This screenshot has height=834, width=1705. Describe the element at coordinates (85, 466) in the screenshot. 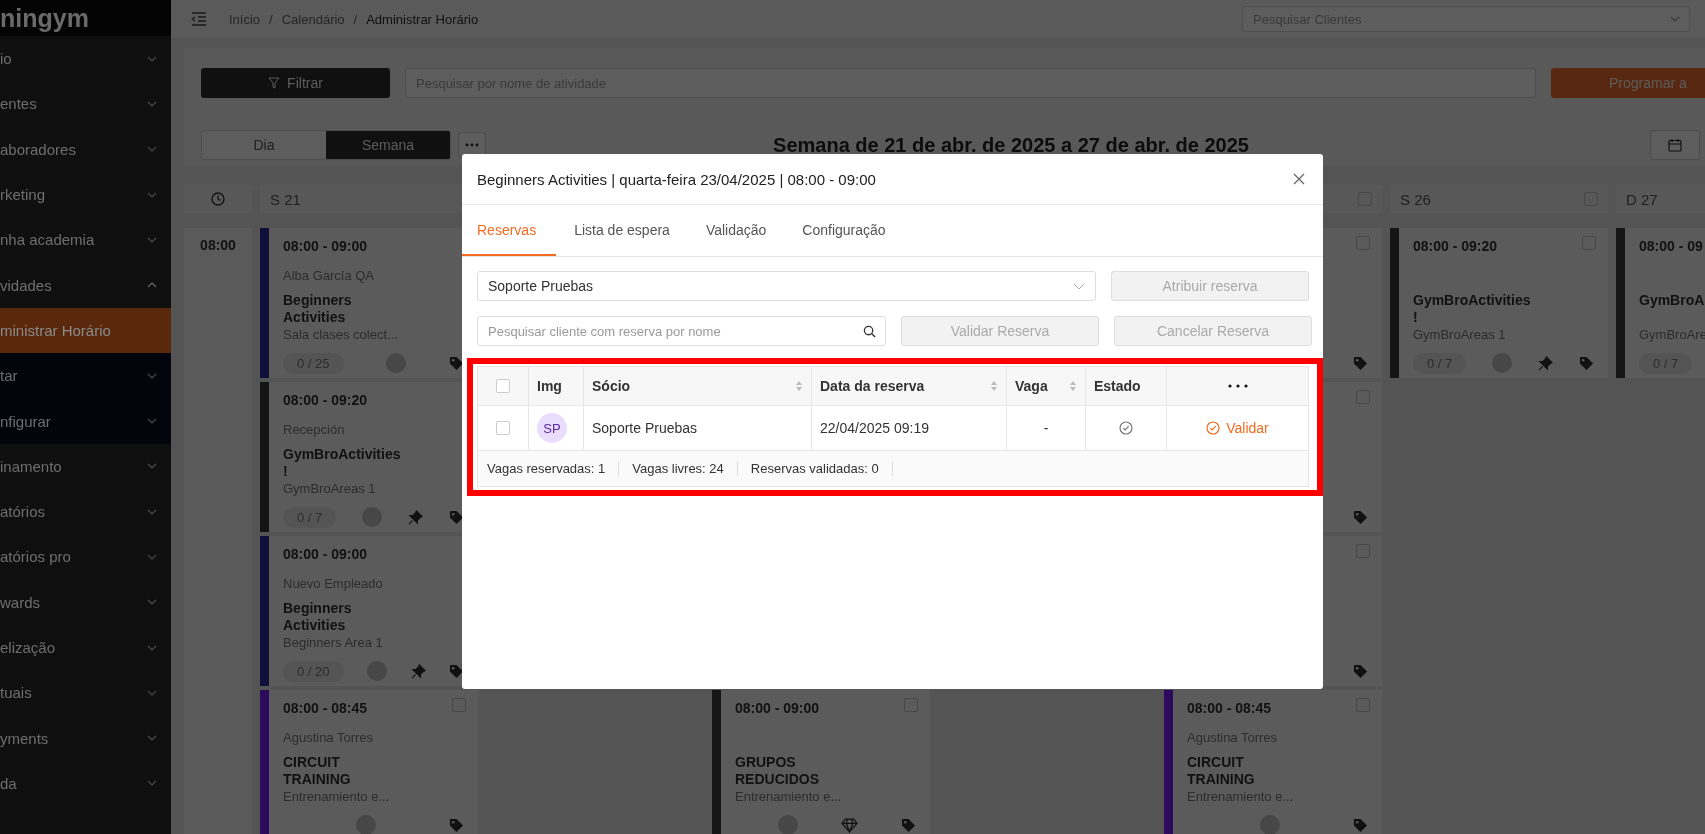

I see `sidebar-item: inamento` at that location.